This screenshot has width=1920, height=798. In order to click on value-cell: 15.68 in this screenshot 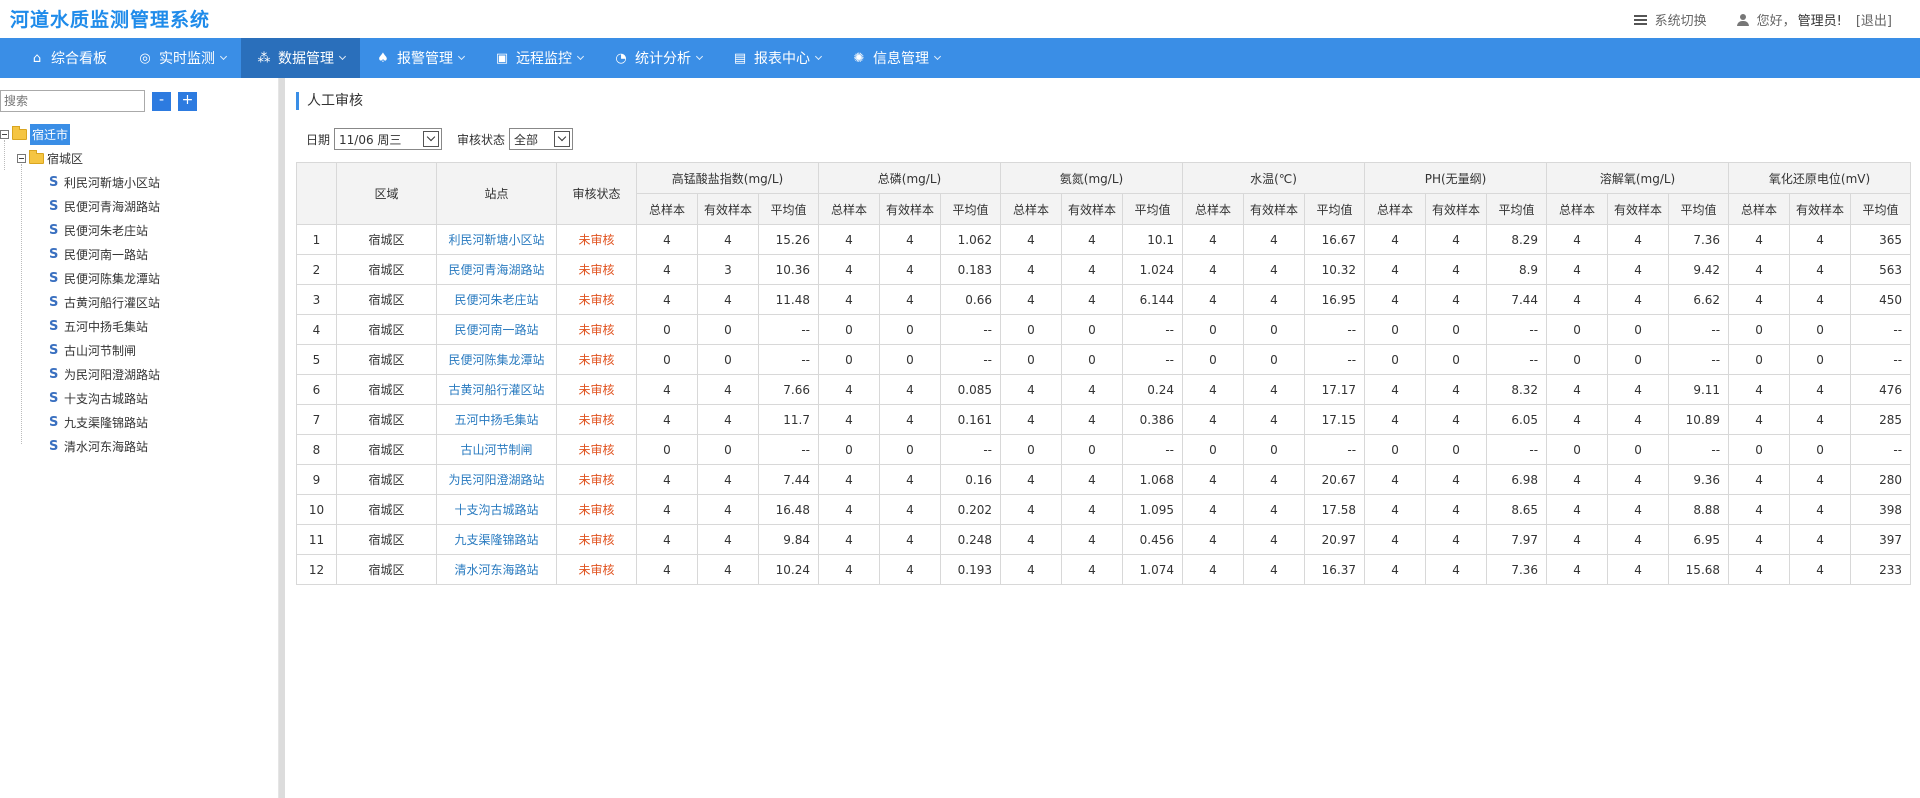, I will do `click(1699, 569)`.